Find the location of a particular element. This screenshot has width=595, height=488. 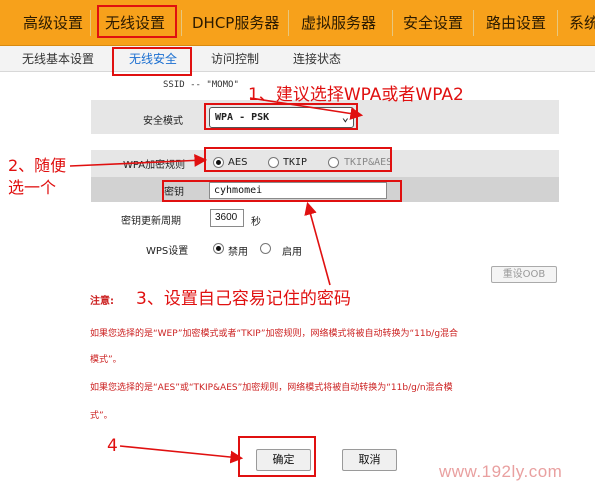

wps-option-disable: 禁用 is located at coordinates (238, 252).